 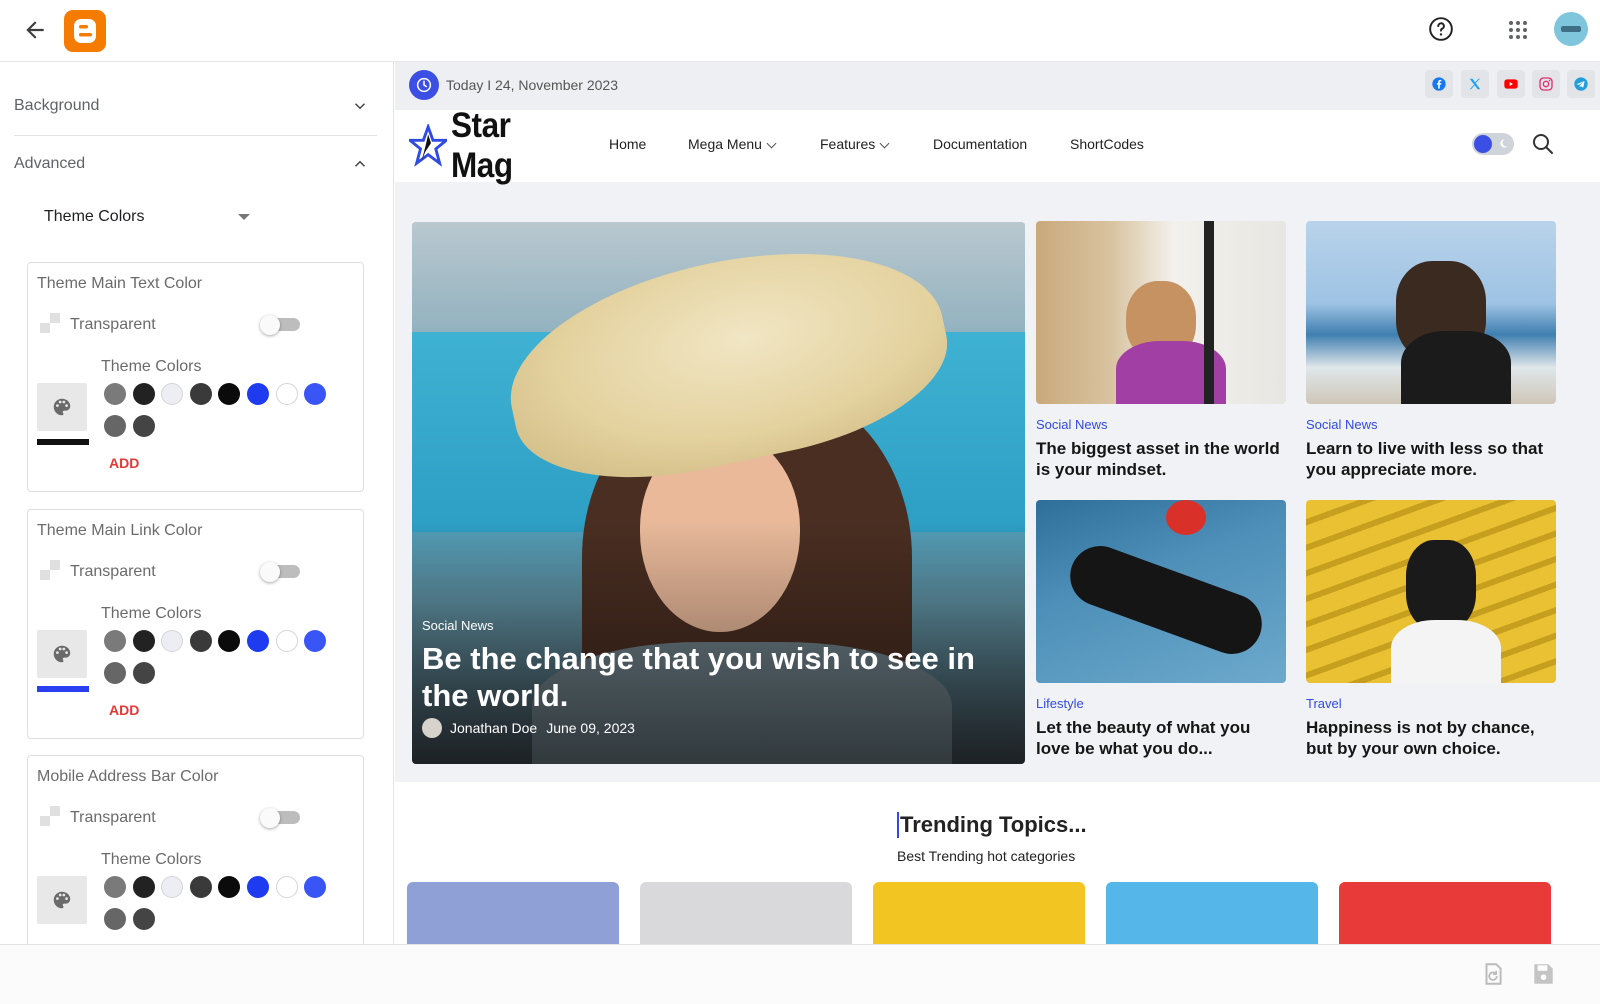 I want to click on facebook-icon, so click(x=1439, y=84).